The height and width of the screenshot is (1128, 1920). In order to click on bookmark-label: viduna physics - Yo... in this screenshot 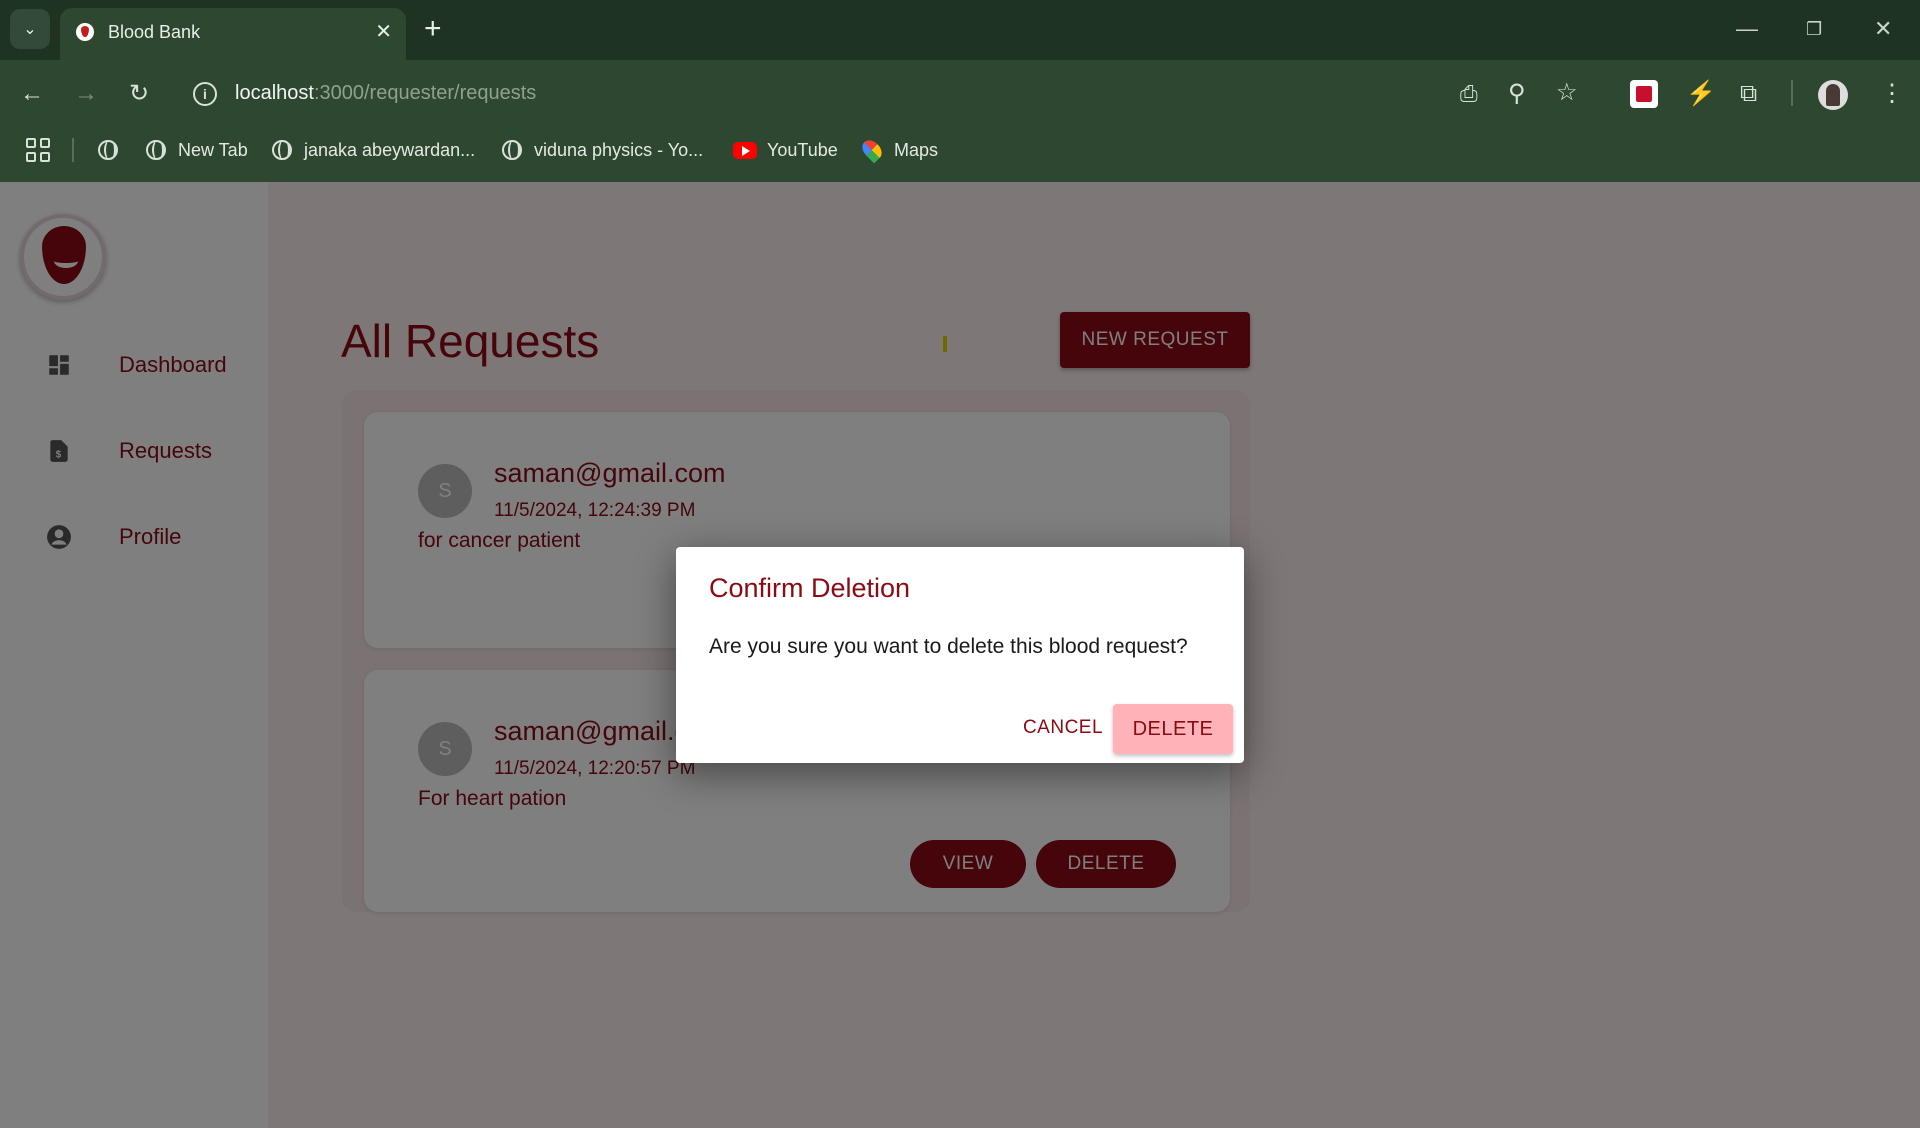, I will do `click(619, 149)`.